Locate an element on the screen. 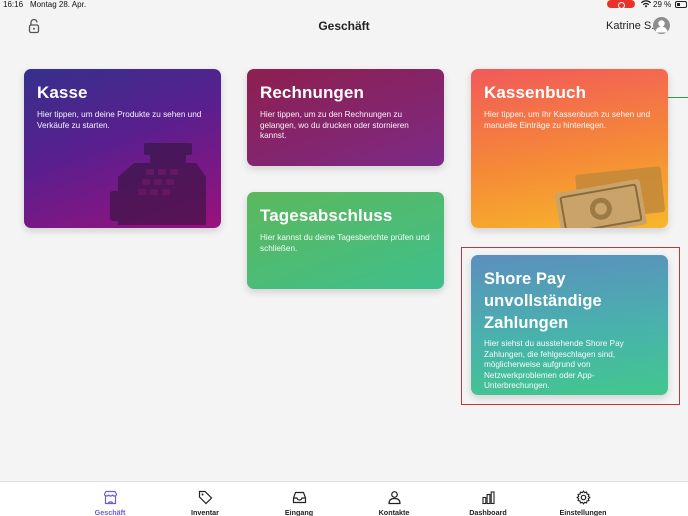 This screenshot has width=688, height=516. tab-label: Geschäft is located at coordinates (110, 512).